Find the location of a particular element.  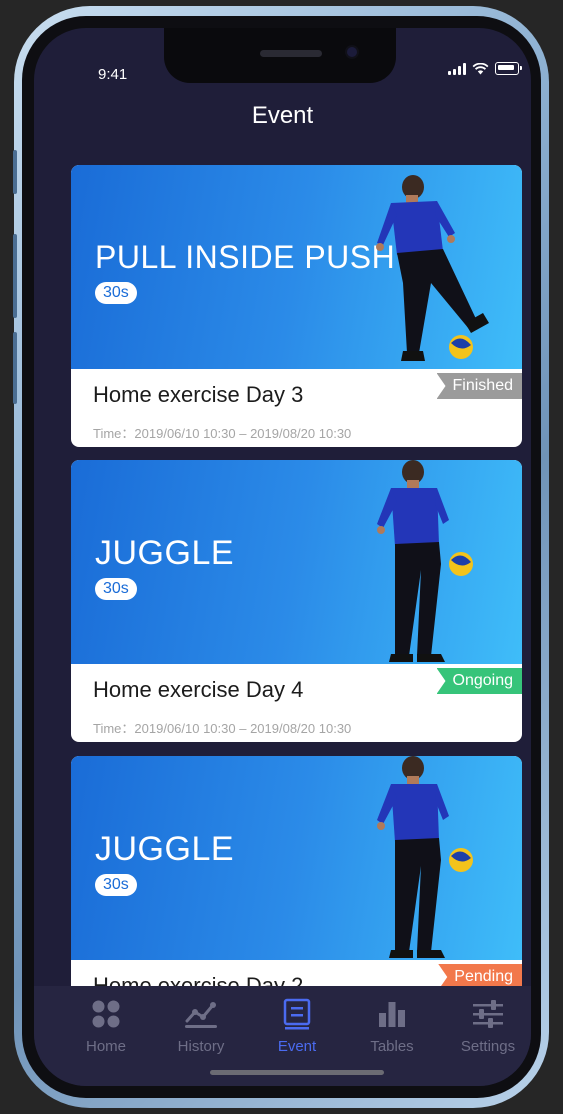

event-title: Home exercise Day 3 is located at coordinates (198, 394).